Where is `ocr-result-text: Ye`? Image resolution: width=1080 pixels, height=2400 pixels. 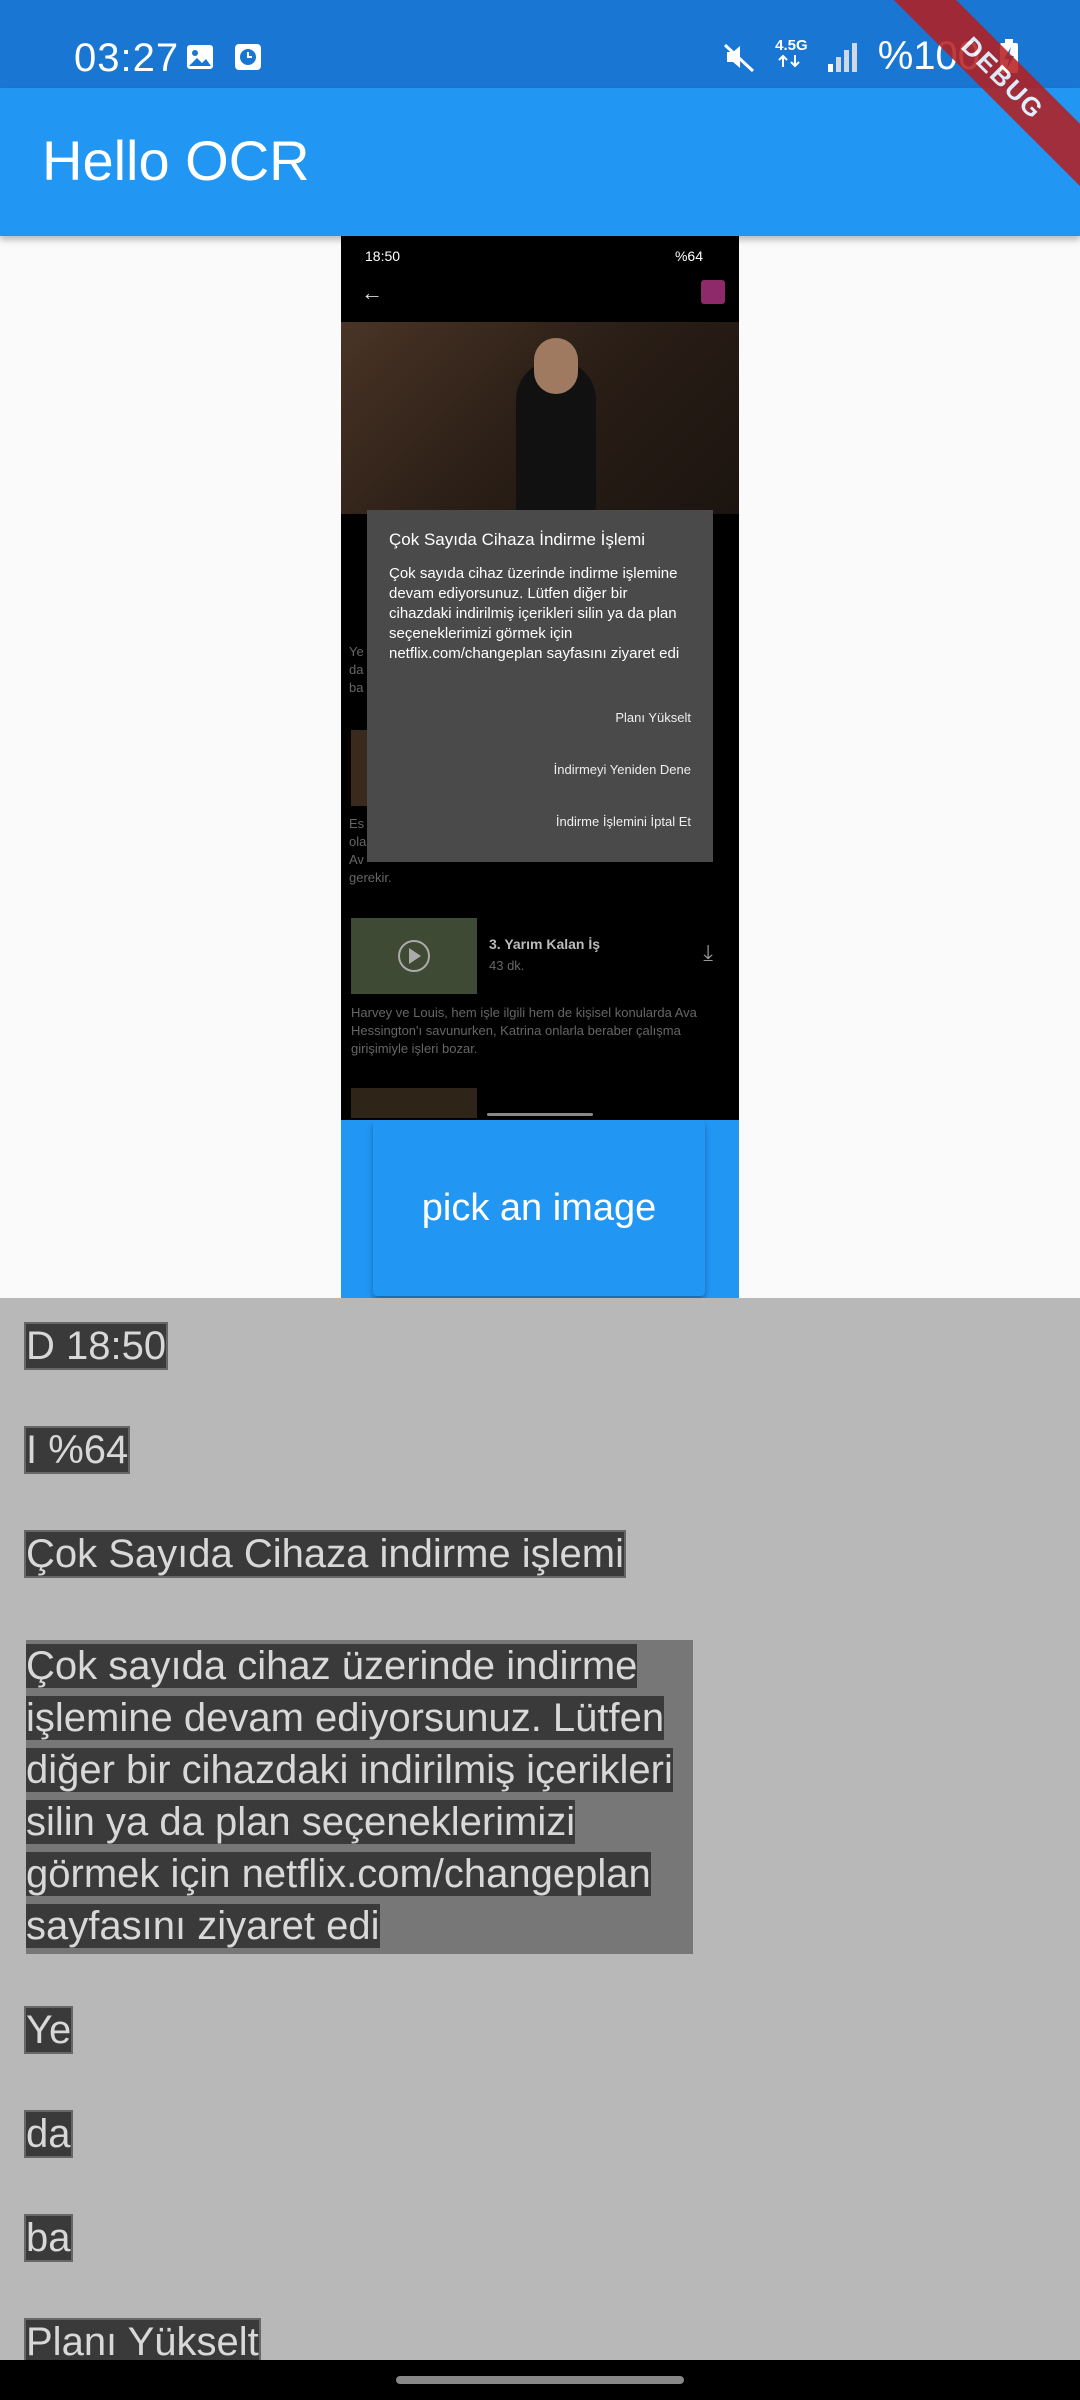
ocr-result-text: Ye is located at coordinates (48, 2030).